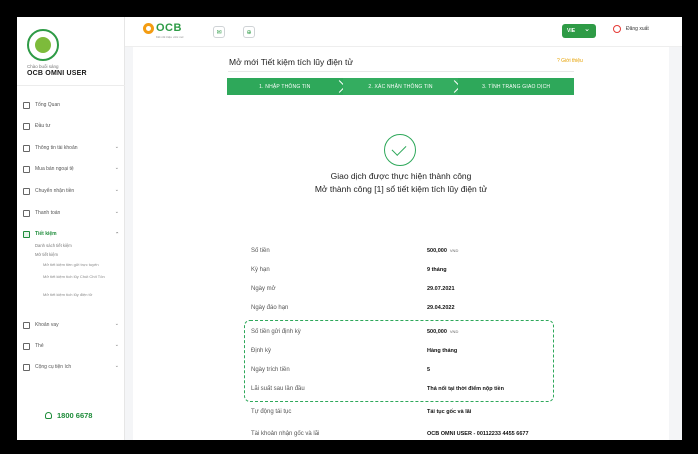 Image resolution: width=698 pixels, height=454 pixels. Describe the element at coordinates (26, 169) in the screenshot. I see `forex-icon` at that location.